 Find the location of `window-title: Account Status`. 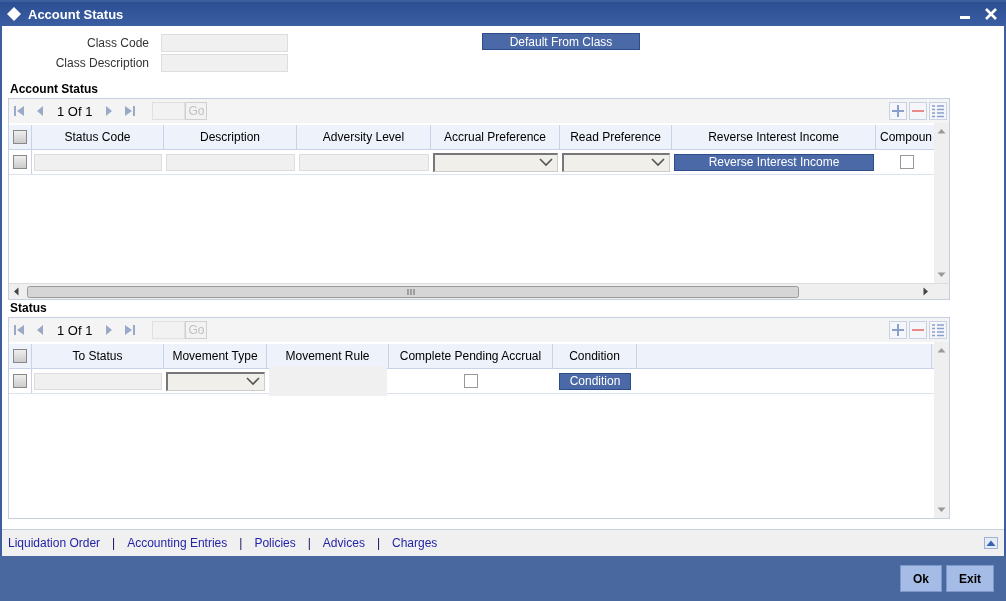

window-title: Account Status is located at coordinates (76, 14).